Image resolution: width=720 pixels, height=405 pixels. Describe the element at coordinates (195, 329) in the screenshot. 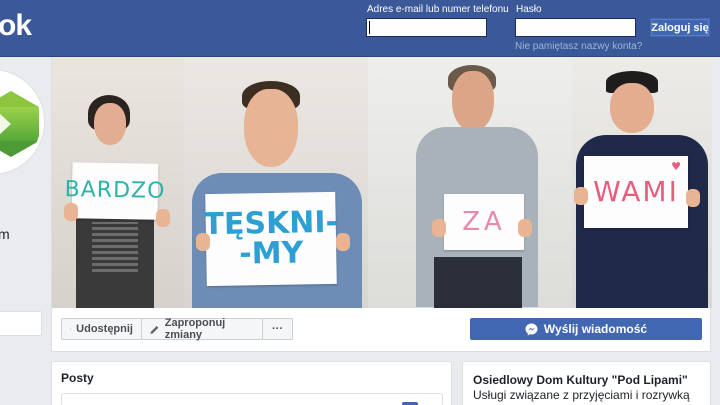

I see `suggest-edits-label: Zaproponuj zmiany` at that location.